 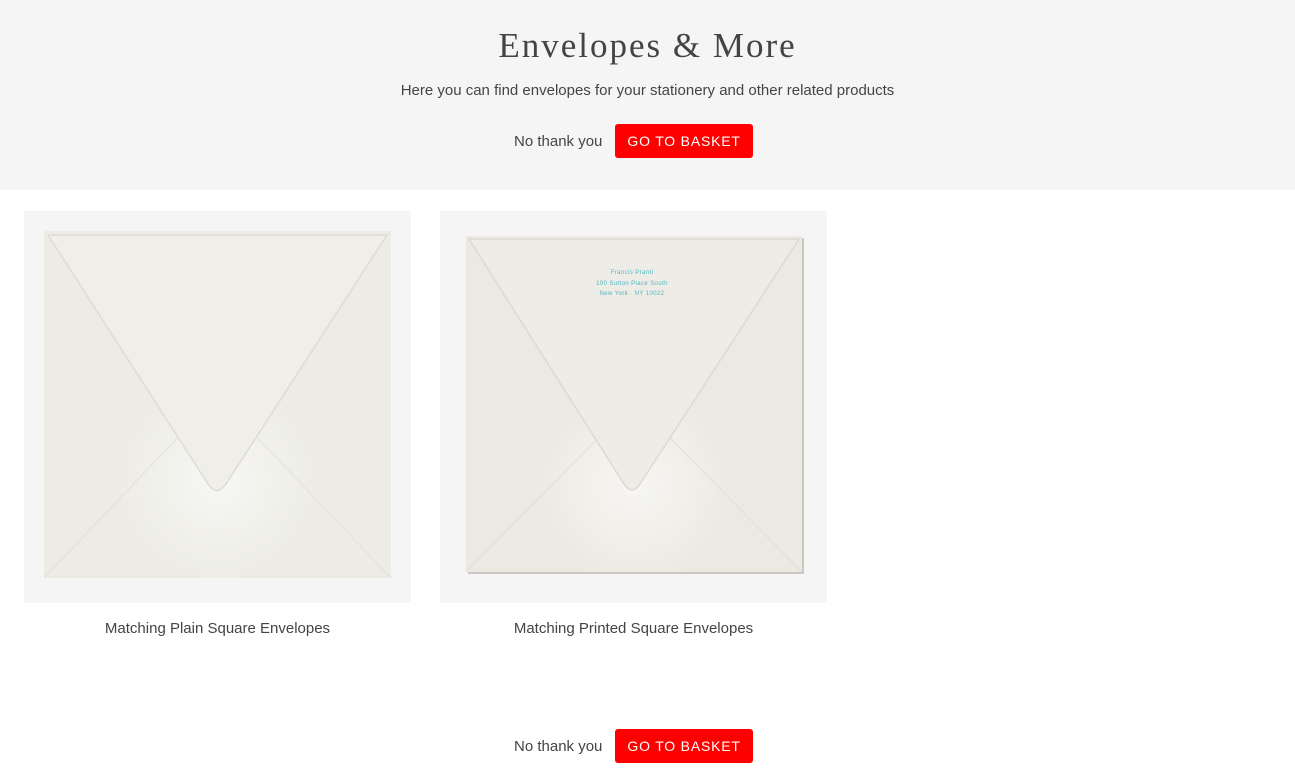 What do you see at coordinates (217, 404) in the screenshot?
I see `plain-square-envelope-image` at bounding box center [217, 404].